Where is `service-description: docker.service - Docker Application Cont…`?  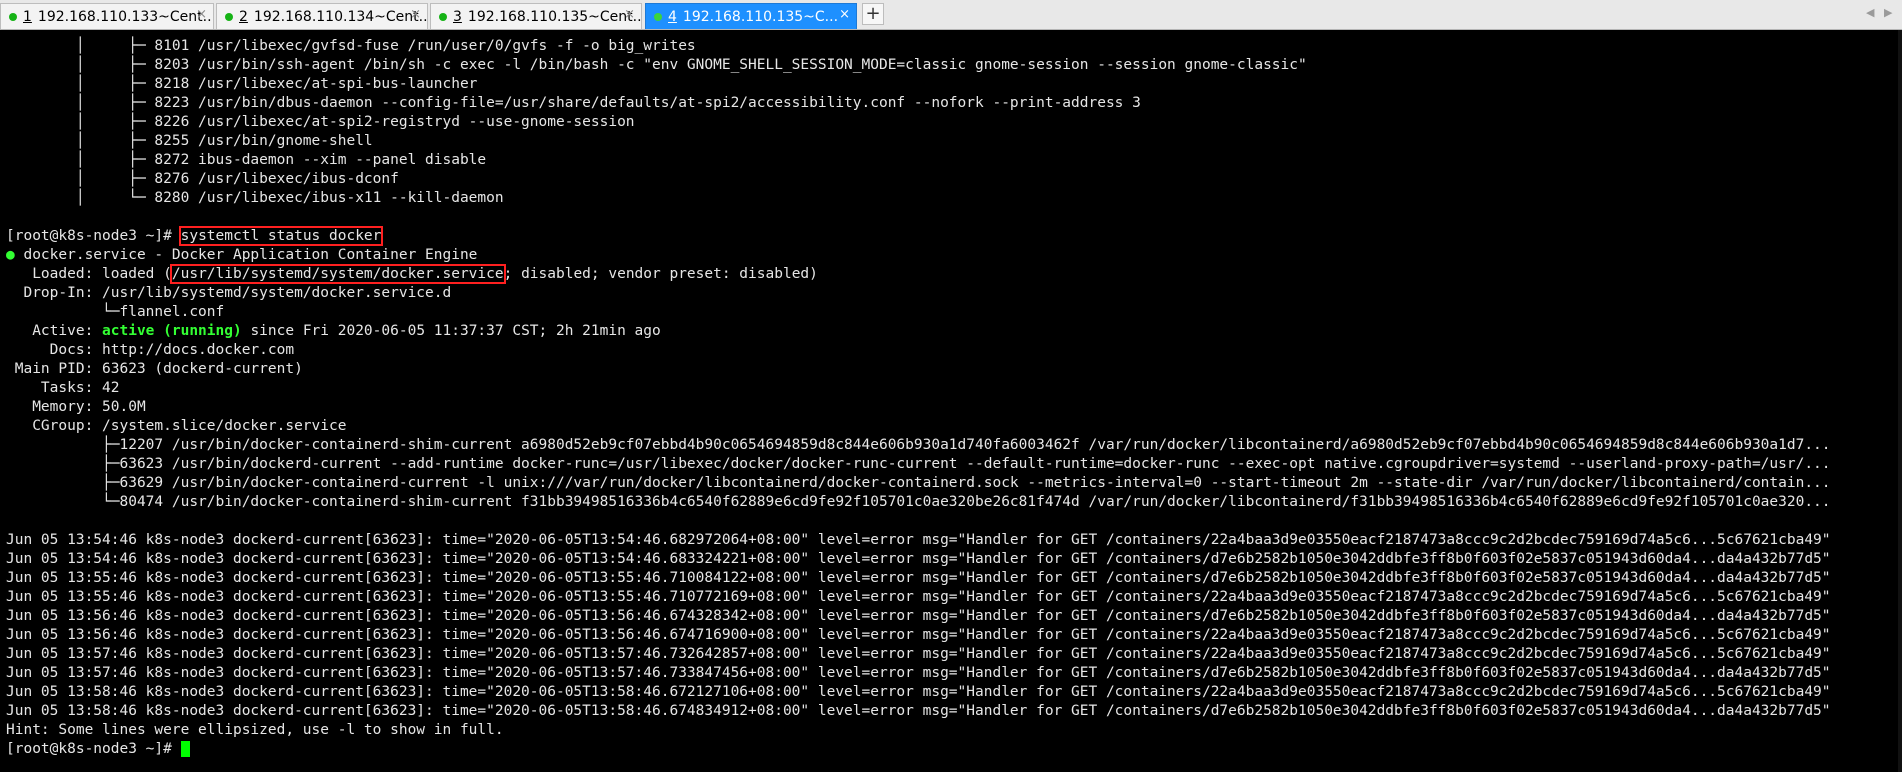 service-description: docker.service - Docker Application Cont… is located at coordinates (246, 255).